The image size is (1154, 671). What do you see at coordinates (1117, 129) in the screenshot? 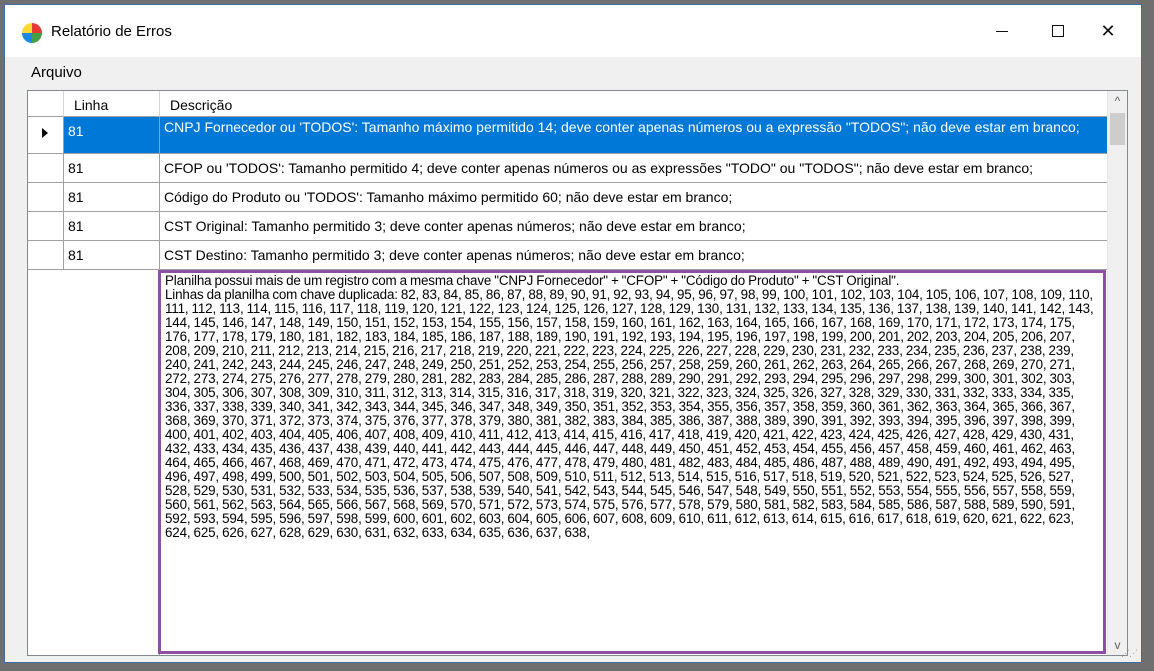
I see `scroll-thumb` at bounding box center [1117, 129].